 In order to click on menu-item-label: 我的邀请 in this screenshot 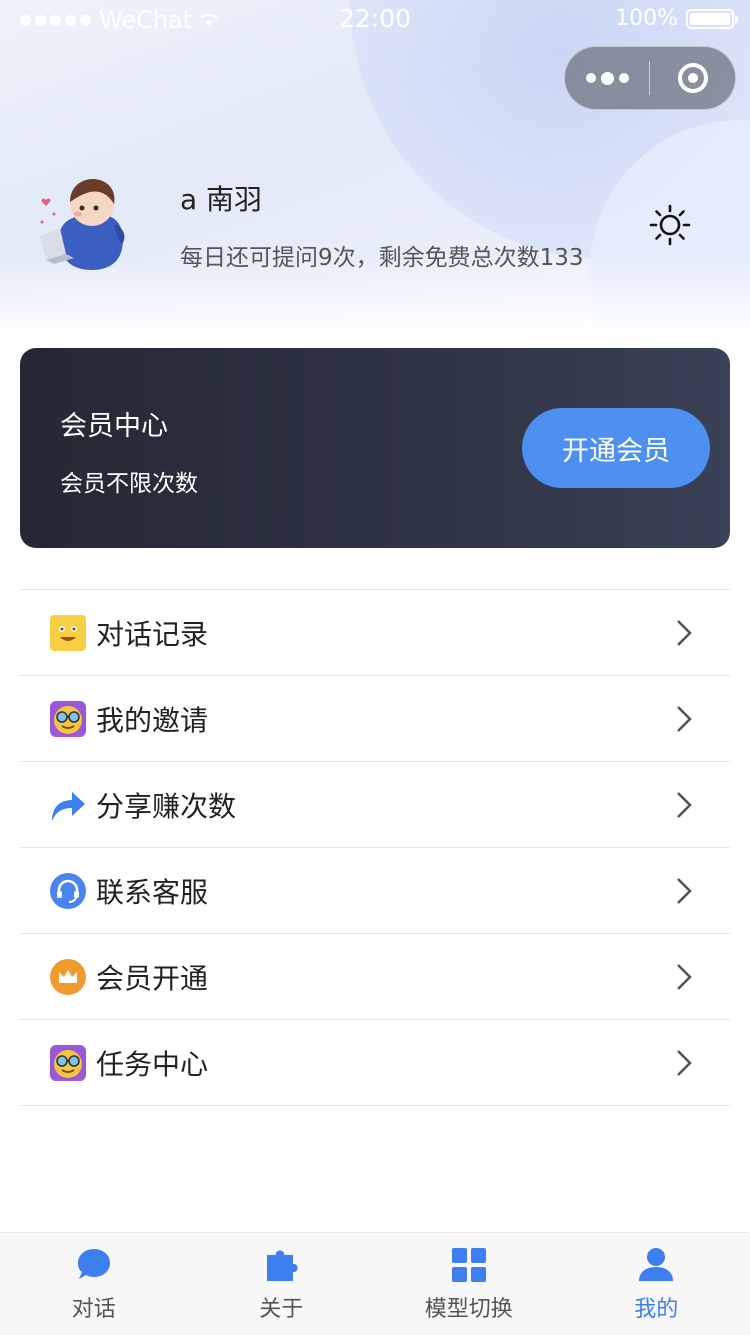, I will do `click(152, 719)`.